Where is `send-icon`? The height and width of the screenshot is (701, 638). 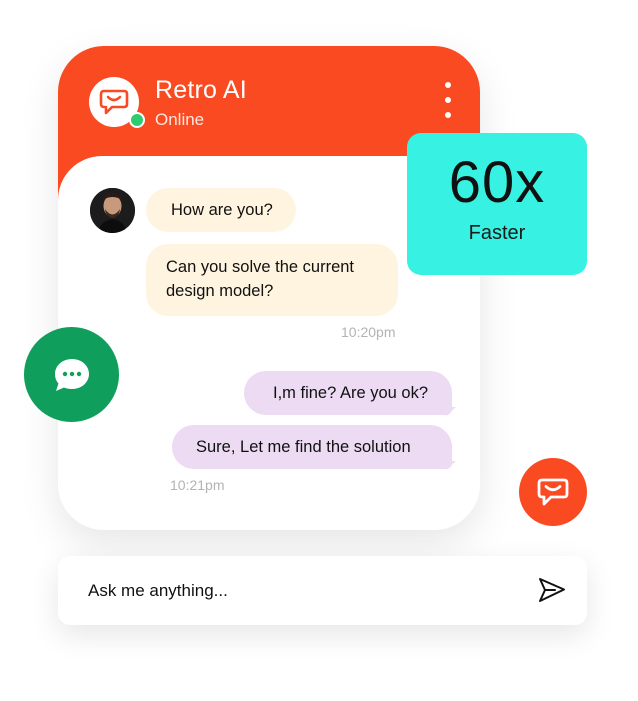
send-icon is located at coordinates (552, 590).